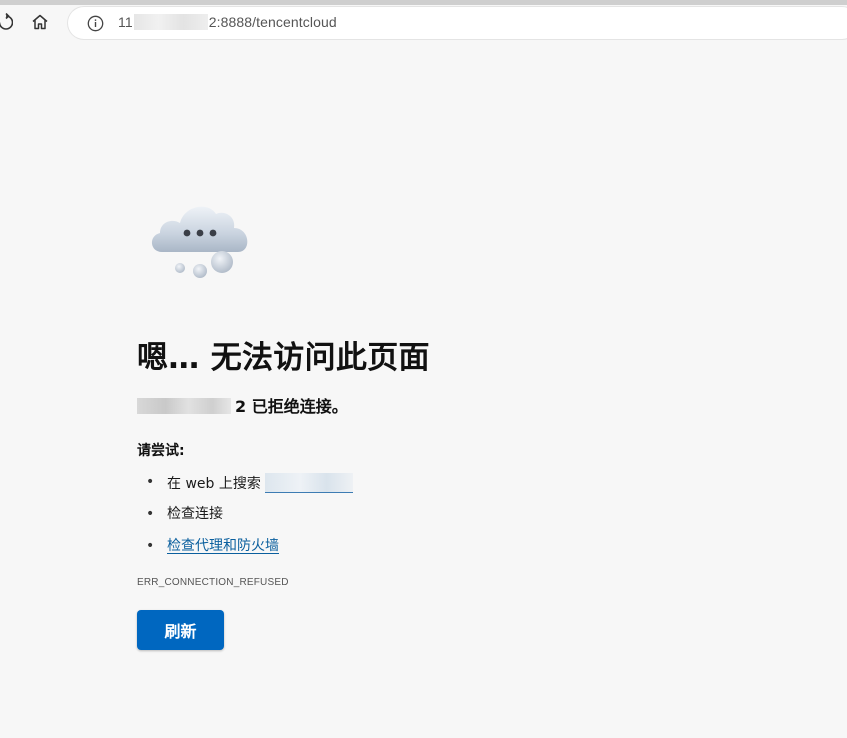  I want to click on refresh-icon, so click(7, 22).